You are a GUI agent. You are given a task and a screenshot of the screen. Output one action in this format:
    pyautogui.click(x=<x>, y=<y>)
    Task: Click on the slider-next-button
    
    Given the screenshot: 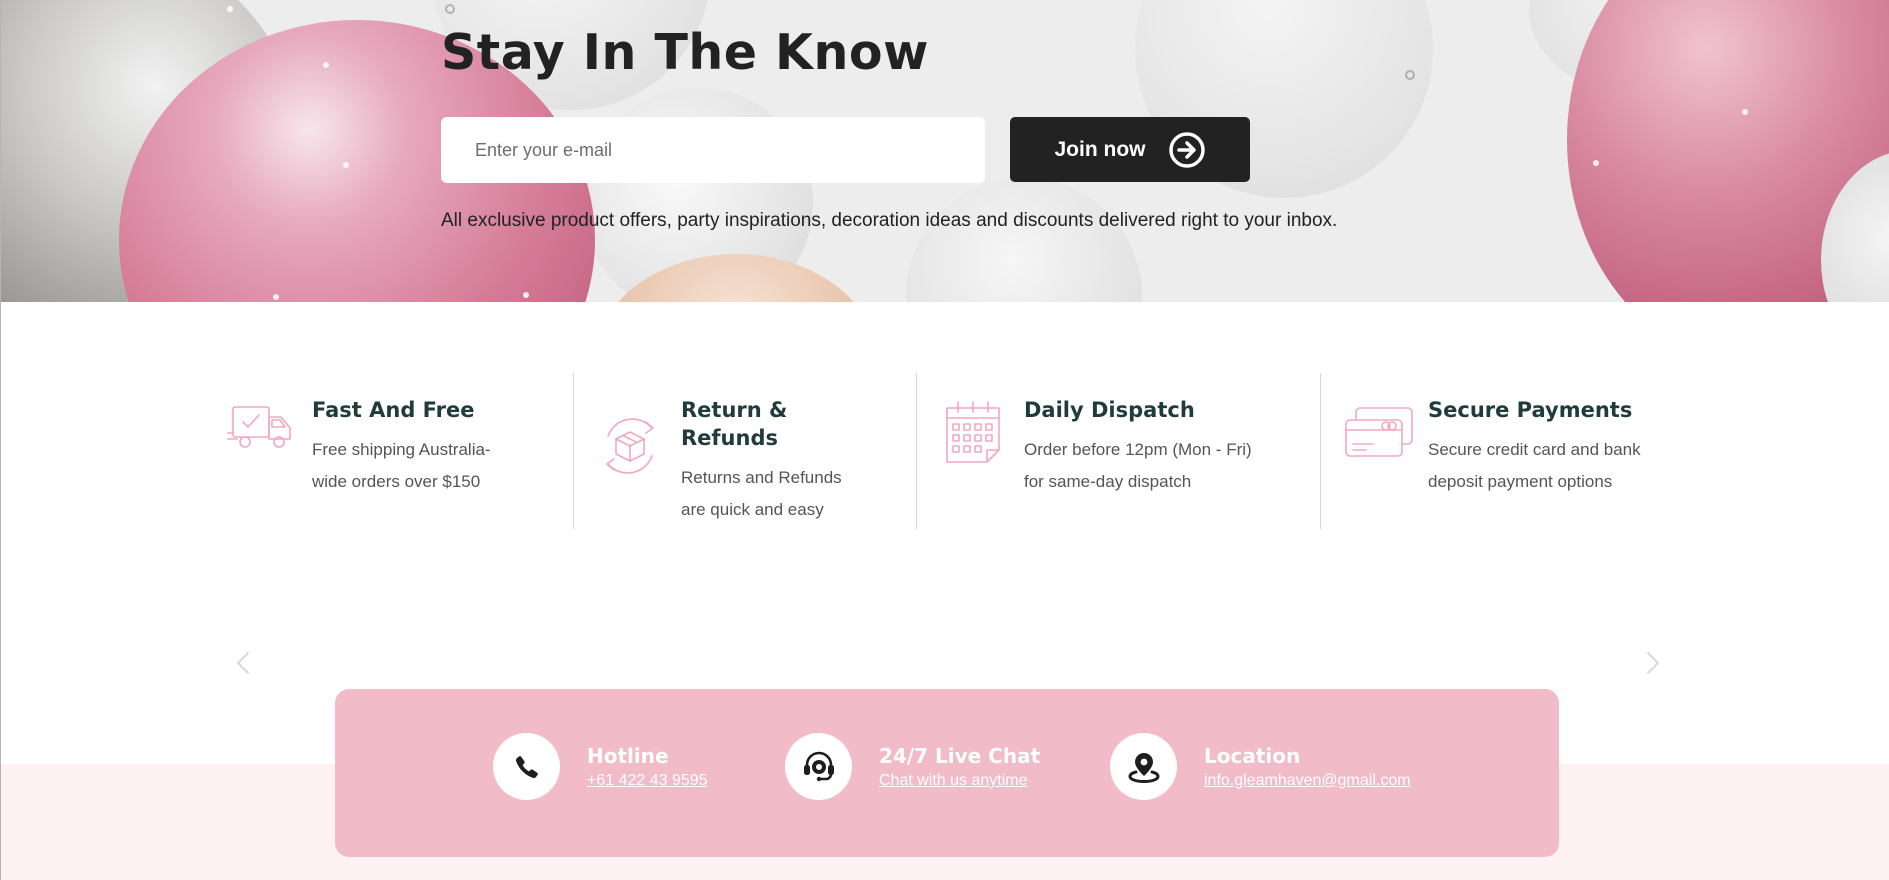 What is the action you would take?
    pyautogui.click(x=1653, y=663)
    